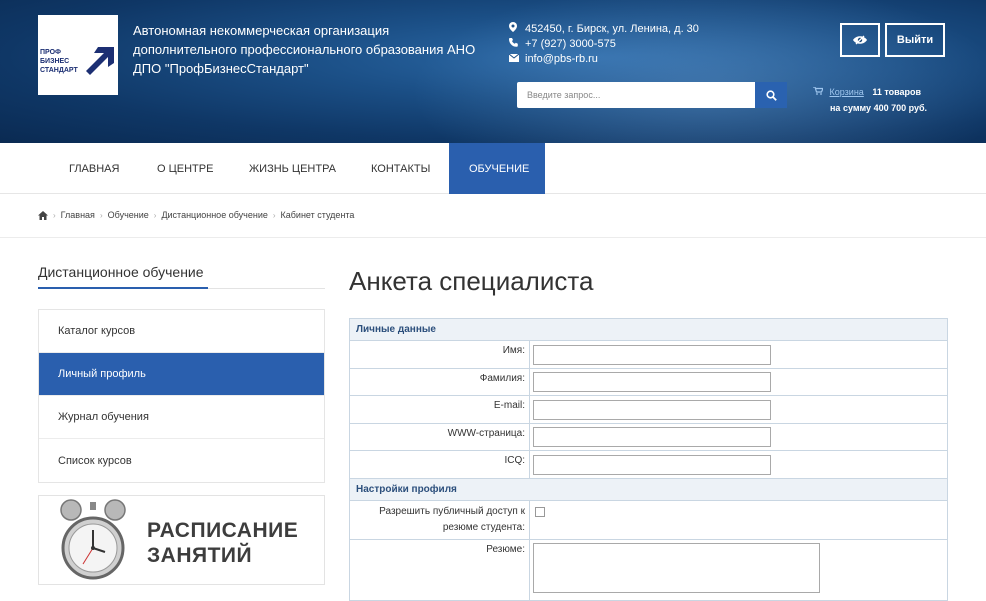  What do you see at coordinates (471, 281) in the screenshot?
I see `page-title: Анкета специалиста` at bounding box center [471, 281].